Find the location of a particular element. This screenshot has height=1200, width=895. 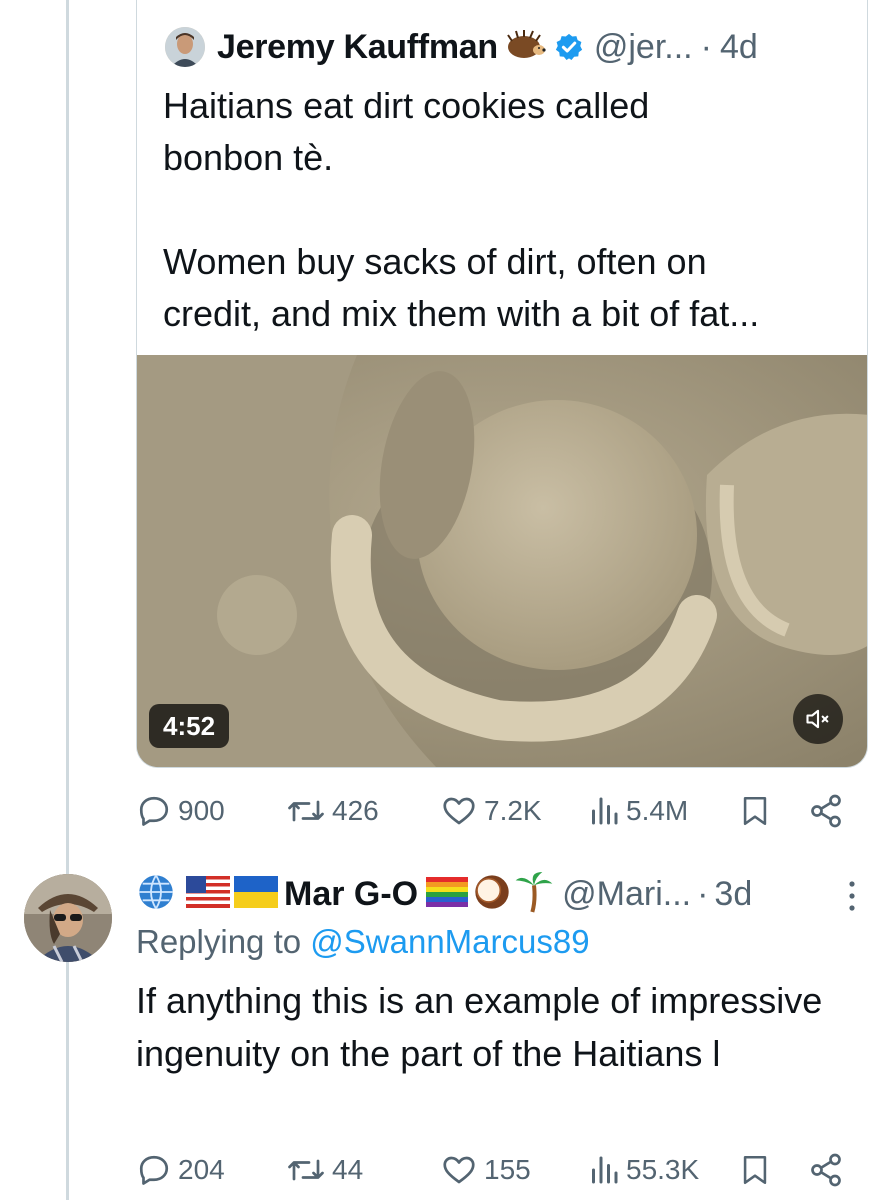

repost-count: 44 is located at coordinates (348, 1169).